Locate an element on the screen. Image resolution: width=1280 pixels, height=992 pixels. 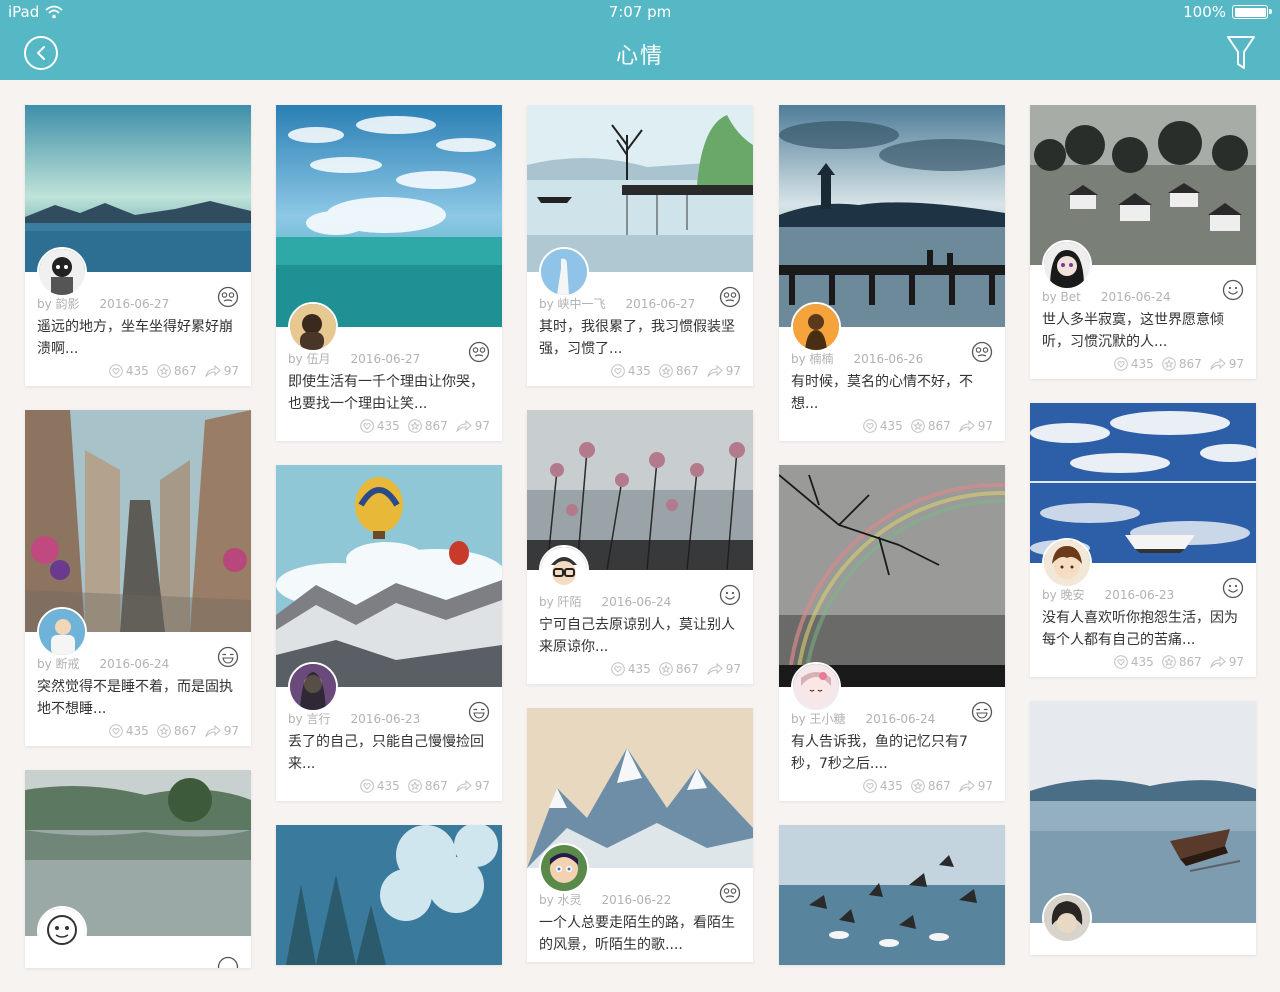
author-name: by Bet is located at coordinates (1061, 297).